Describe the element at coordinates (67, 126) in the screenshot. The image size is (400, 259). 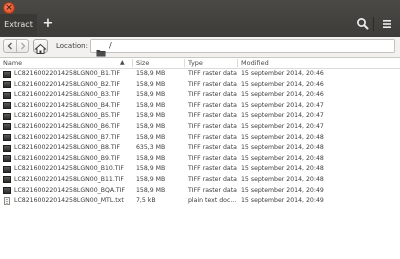
I see `file-name: LC82160022014258LGN00_B6.TIF` at that location.